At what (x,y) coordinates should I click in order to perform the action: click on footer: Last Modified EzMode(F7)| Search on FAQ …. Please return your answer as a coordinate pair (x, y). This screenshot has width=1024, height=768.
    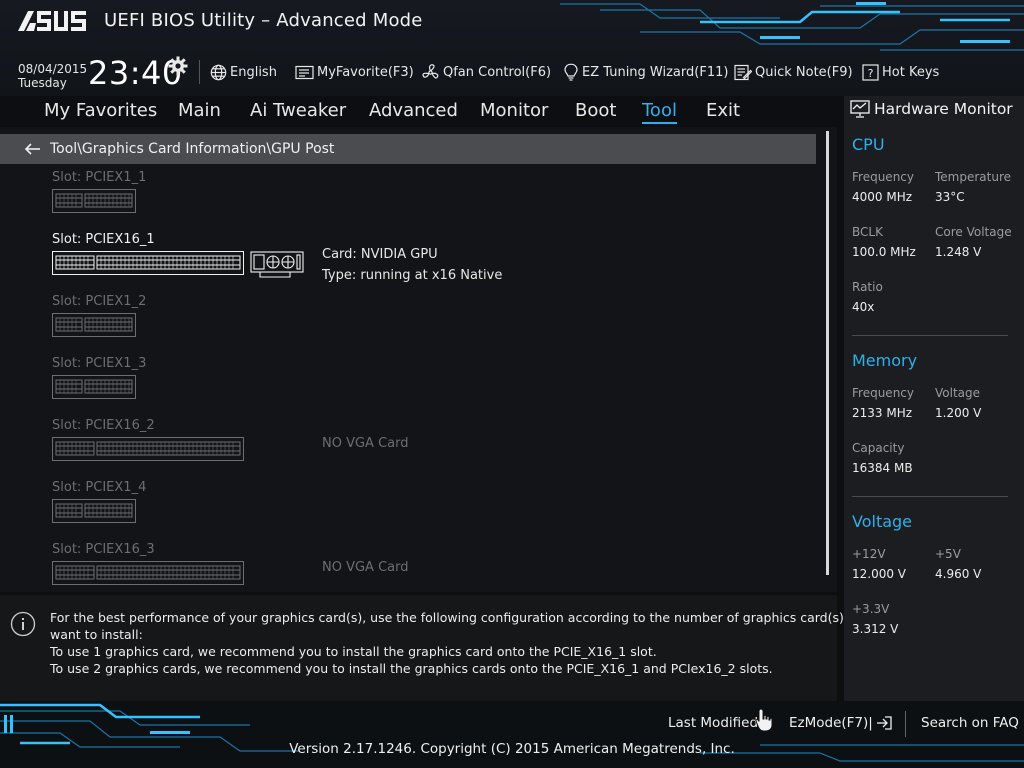
    Looking at the image, I should click on (512, 734).